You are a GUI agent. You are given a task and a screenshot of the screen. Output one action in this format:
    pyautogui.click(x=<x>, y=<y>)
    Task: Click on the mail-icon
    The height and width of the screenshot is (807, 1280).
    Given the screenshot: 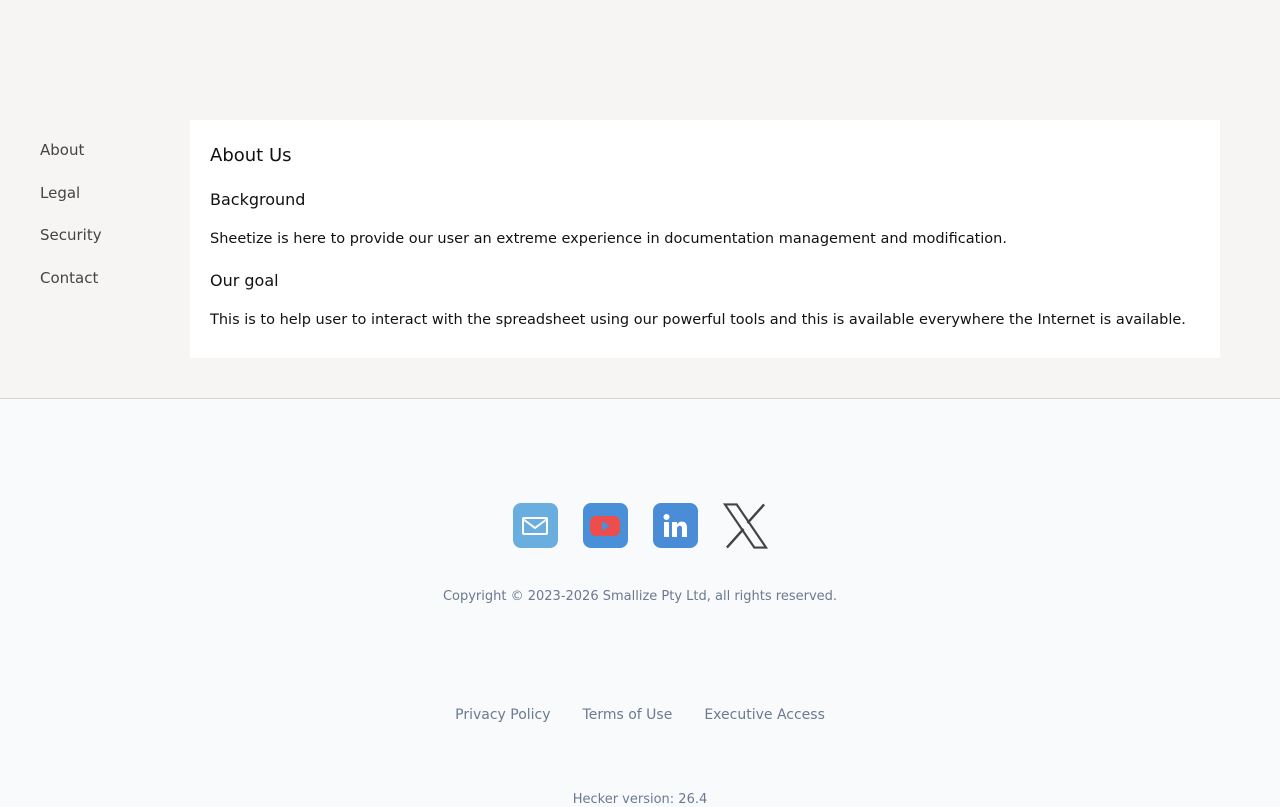 What is the action you would take?
    pyautogui.click(x=535, y=525)
    